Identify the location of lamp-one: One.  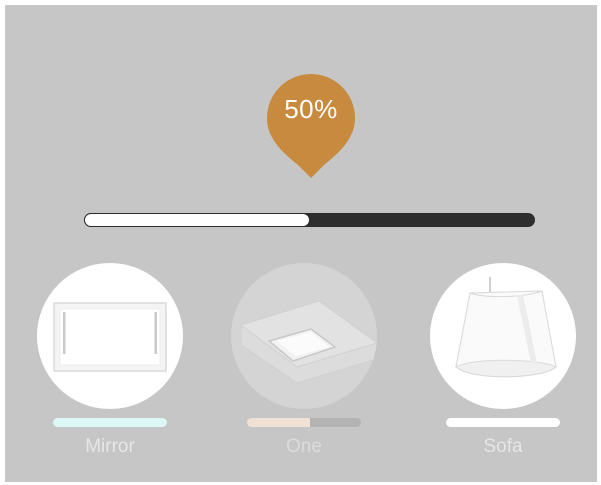
(304, 363).